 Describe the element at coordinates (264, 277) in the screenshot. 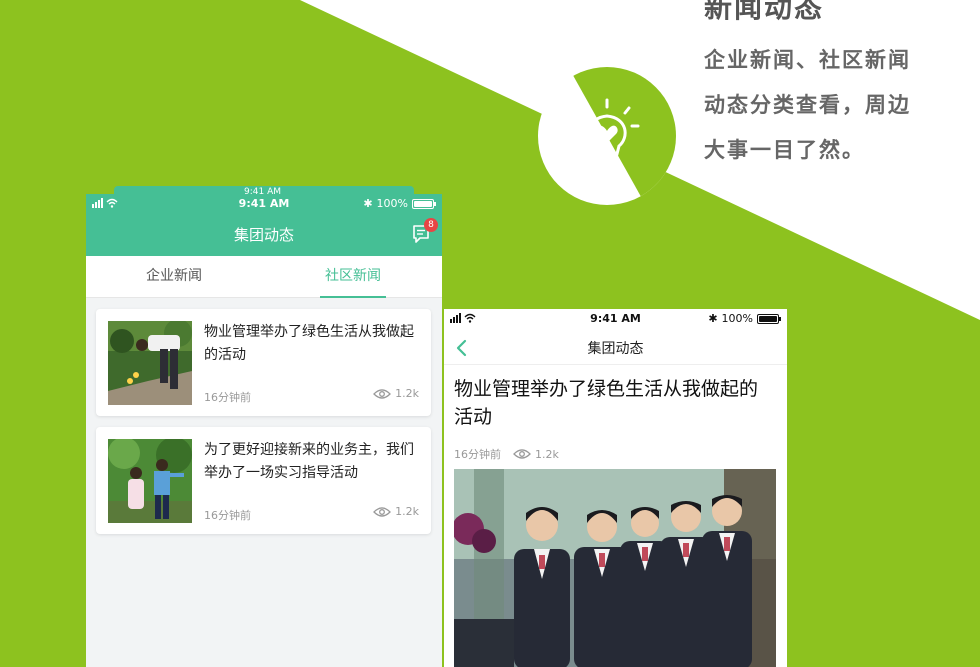

I see `news-tabs: 企业新闻 社区新闻` at that location.